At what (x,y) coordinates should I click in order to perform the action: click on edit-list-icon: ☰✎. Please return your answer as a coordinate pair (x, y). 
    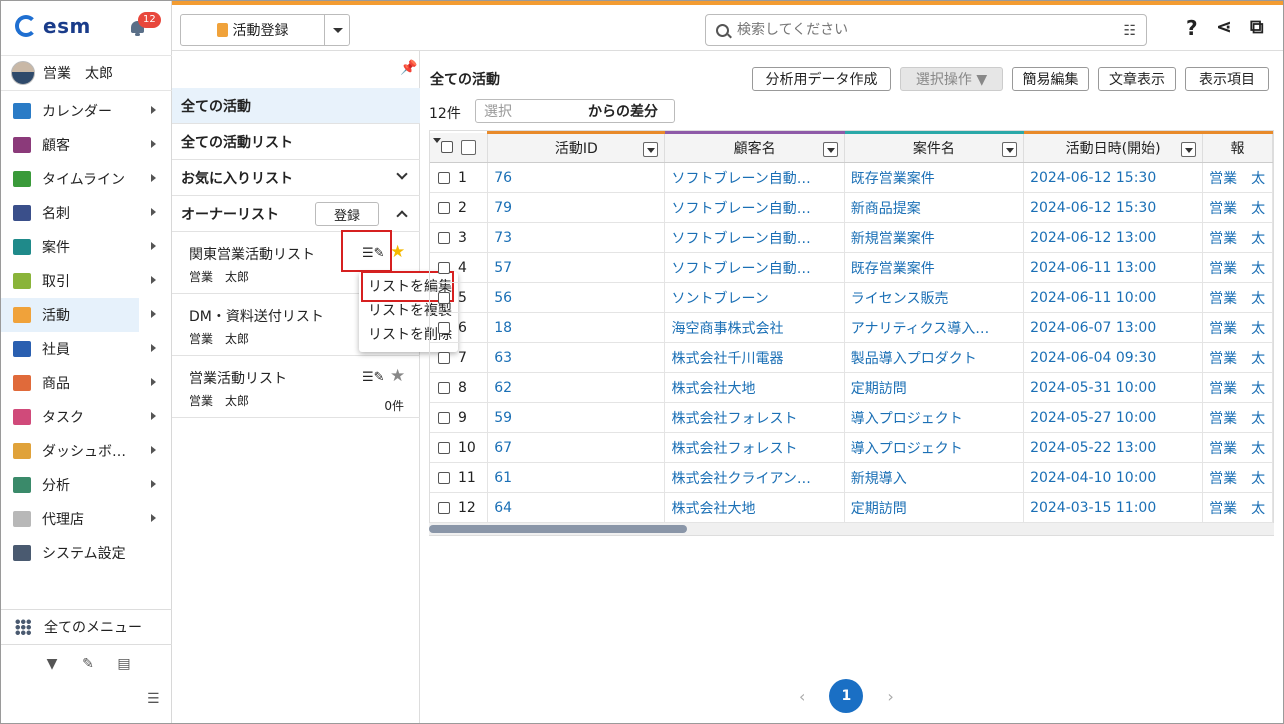
    Looking at the image, I should click on (373, 377).